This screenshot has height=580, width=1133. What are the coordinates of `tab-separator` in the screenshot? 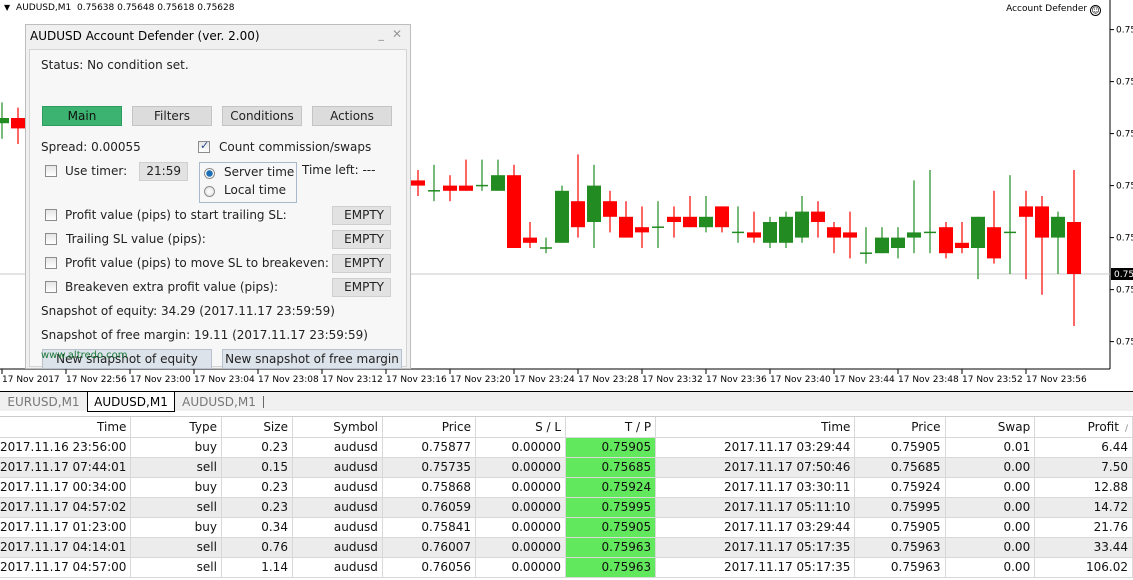 It's located at (263, 402).